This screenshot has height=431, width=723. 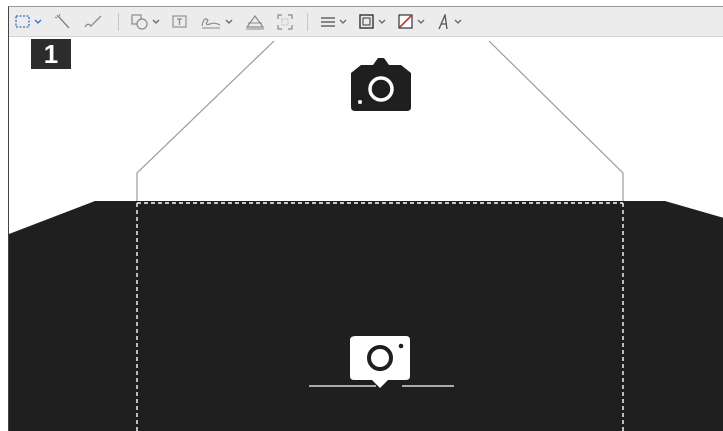 I want to click on markup-toolbar, so click(x=366, y=22).